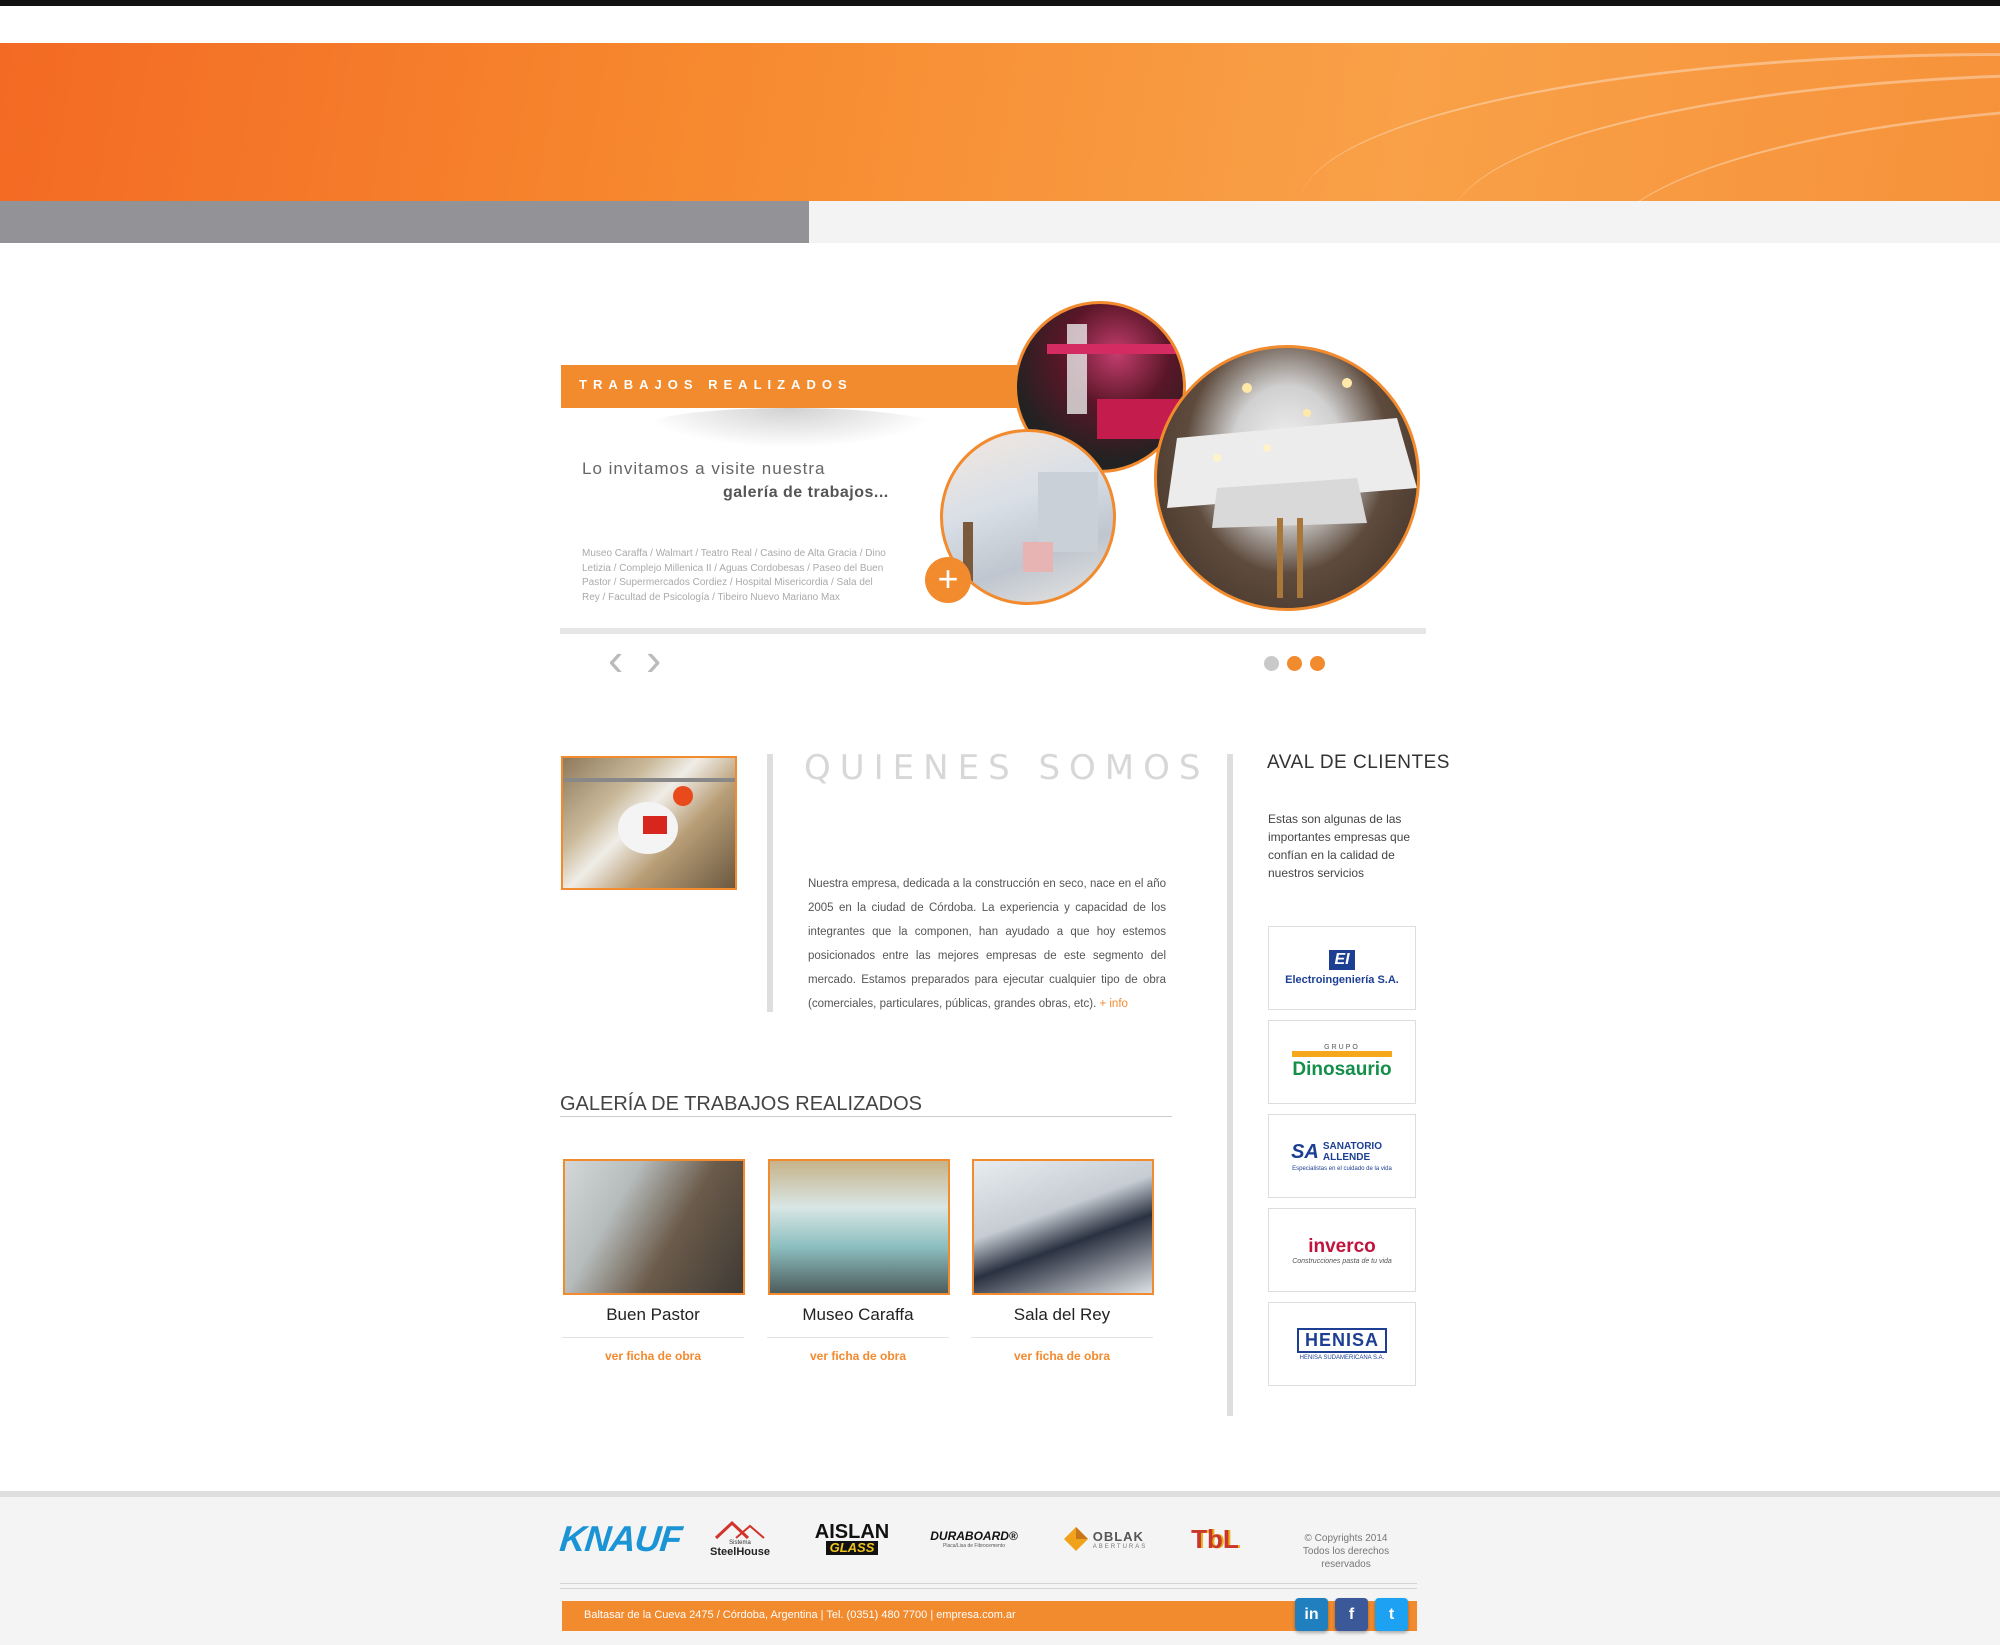  I want to click on house-icon, so click(739, 1530).